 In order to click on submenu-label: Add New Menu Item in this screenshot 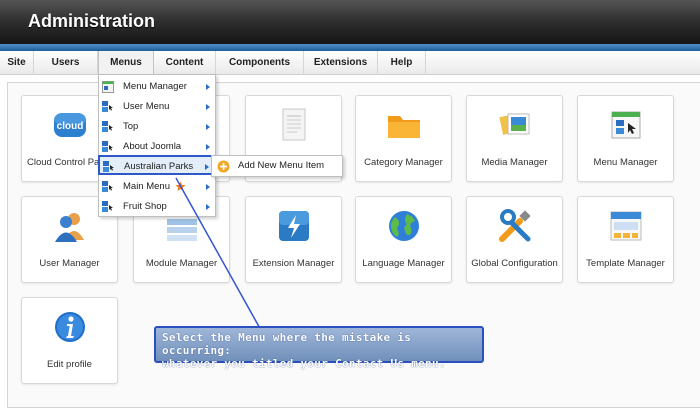, I will do `click(281, 165)`.